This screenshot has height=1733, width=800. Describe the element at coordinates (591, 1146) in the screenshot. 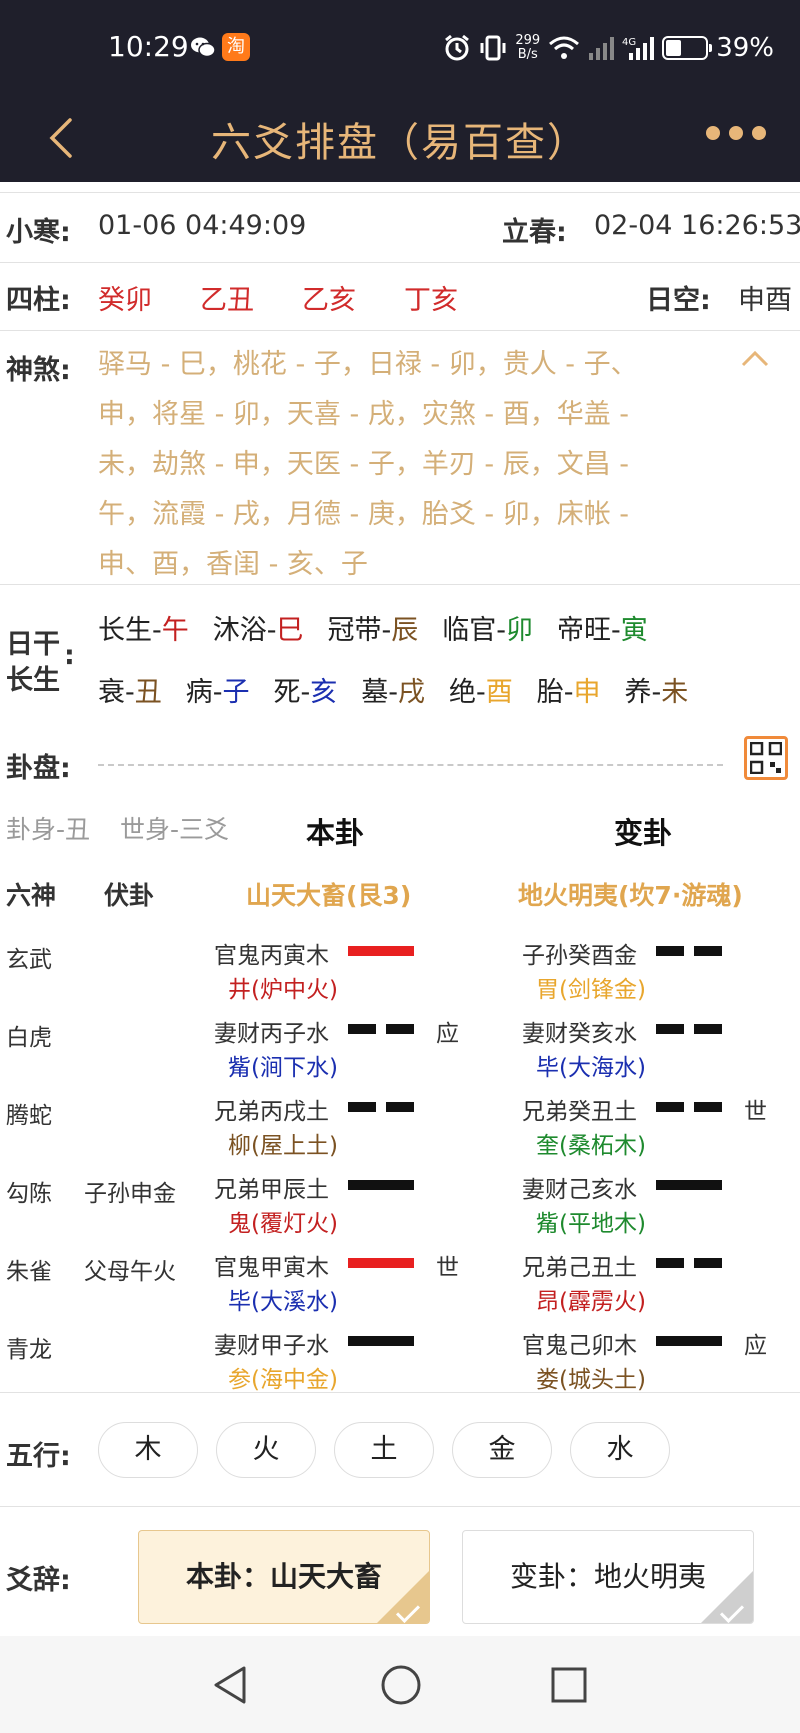

I see `bian-yao-xiu: 奎(桑柘木)` at that location.